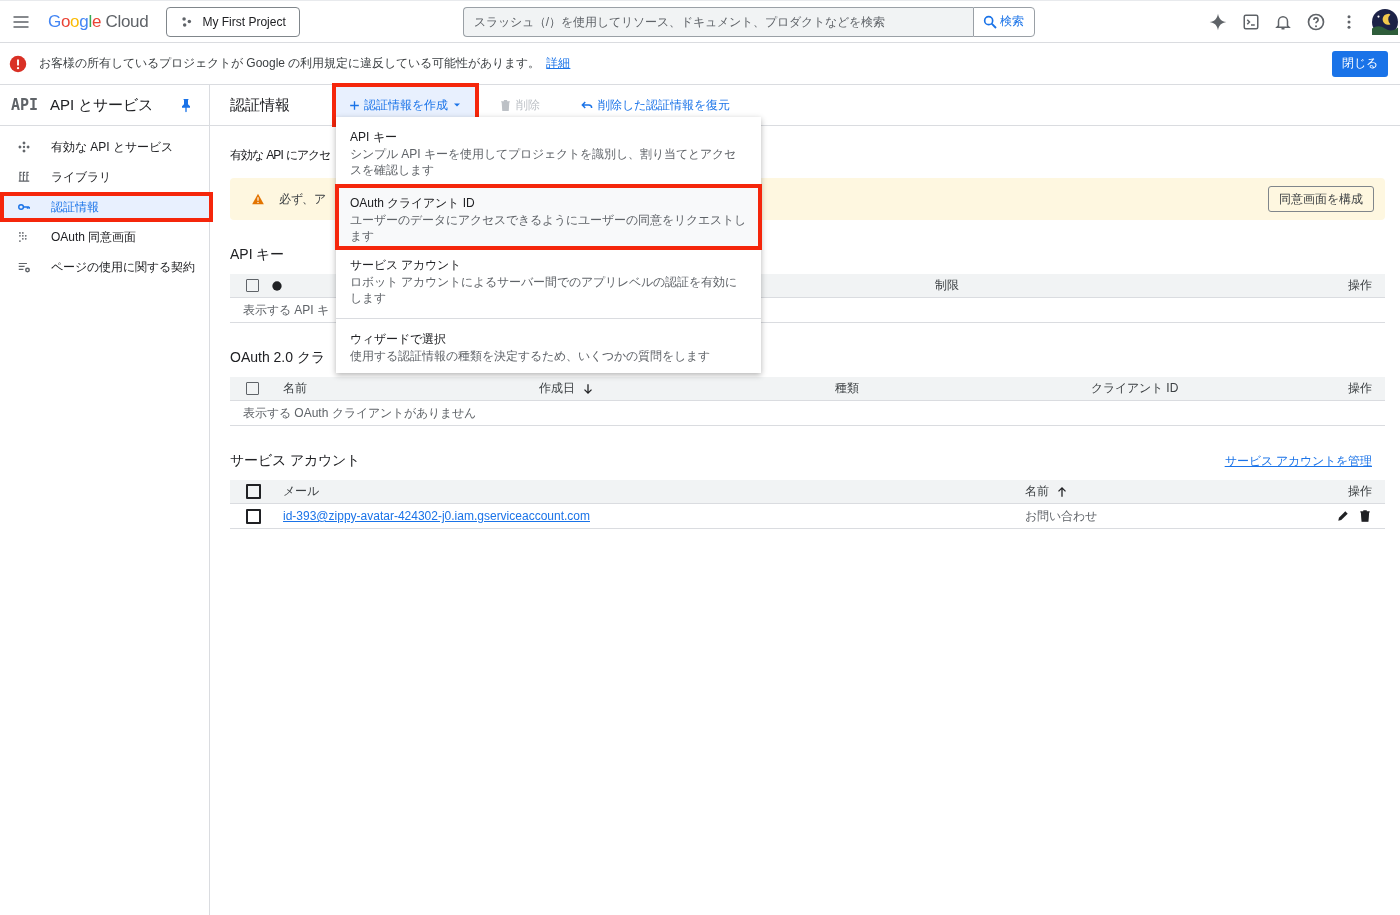 Image resolution: width=1400 pixels, height=915 pixels. Describe the element at coordinates (436, 516) in the screenshot. I see `email-link: id-393@zippy-avatar-424302-j0.iam.gserviceaccount.com` at that location.